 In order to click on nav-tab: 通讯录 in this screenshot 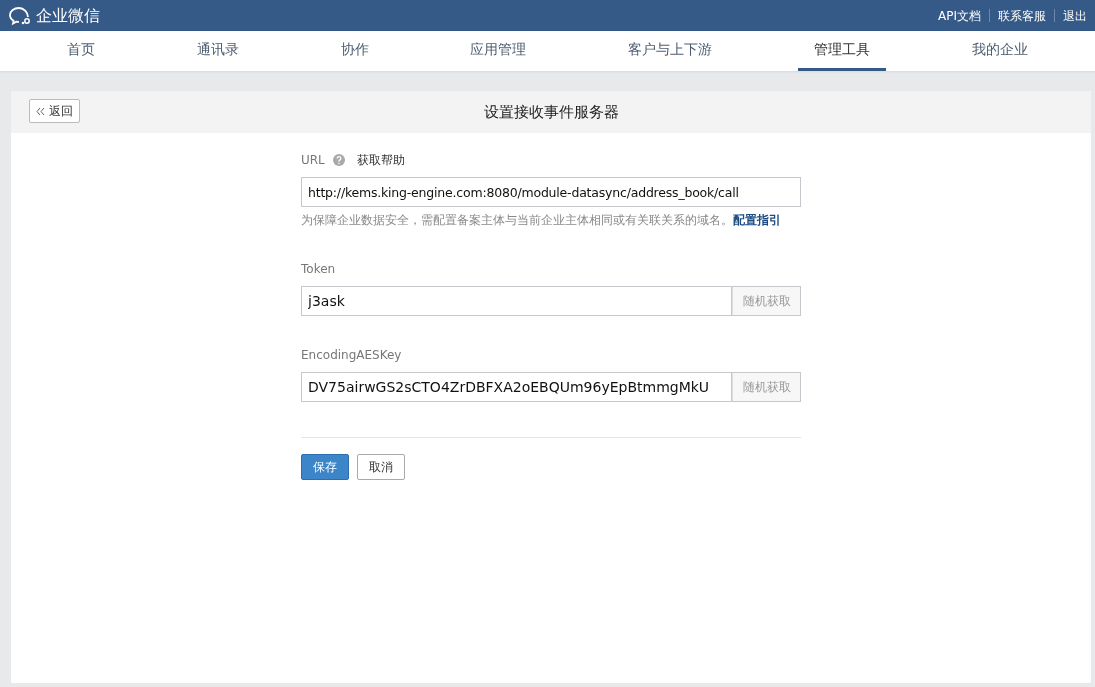, I will do `click(217, 51)`.